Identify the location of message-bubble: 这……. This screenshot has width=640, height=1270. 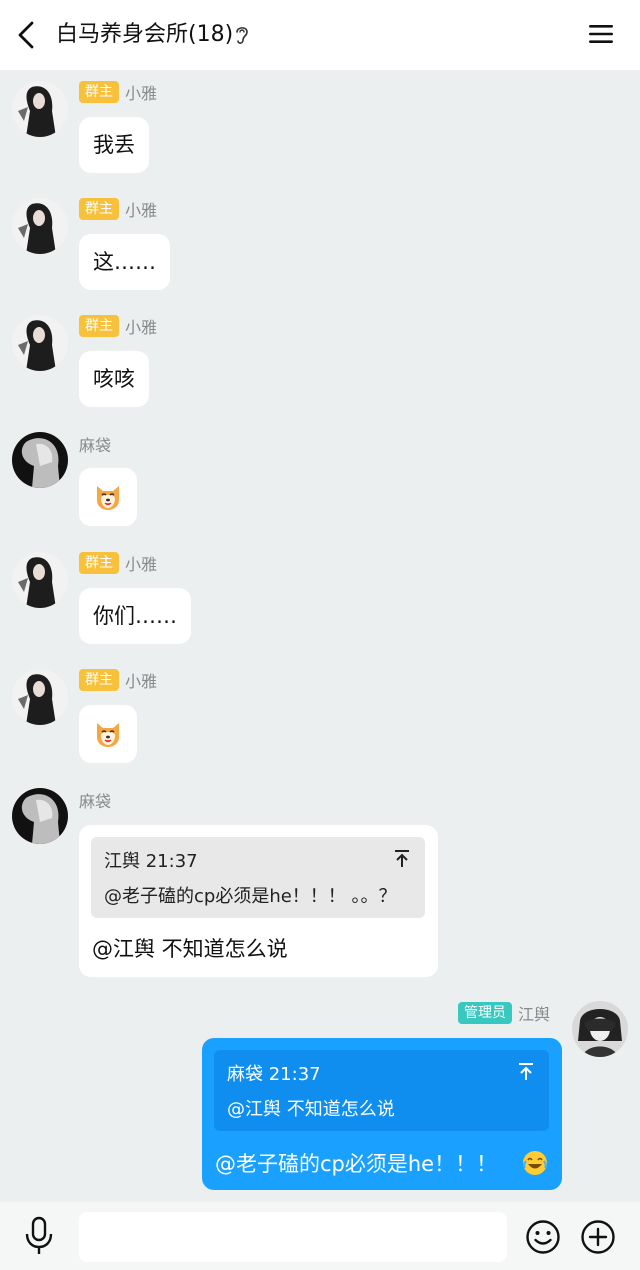
(124, 262).